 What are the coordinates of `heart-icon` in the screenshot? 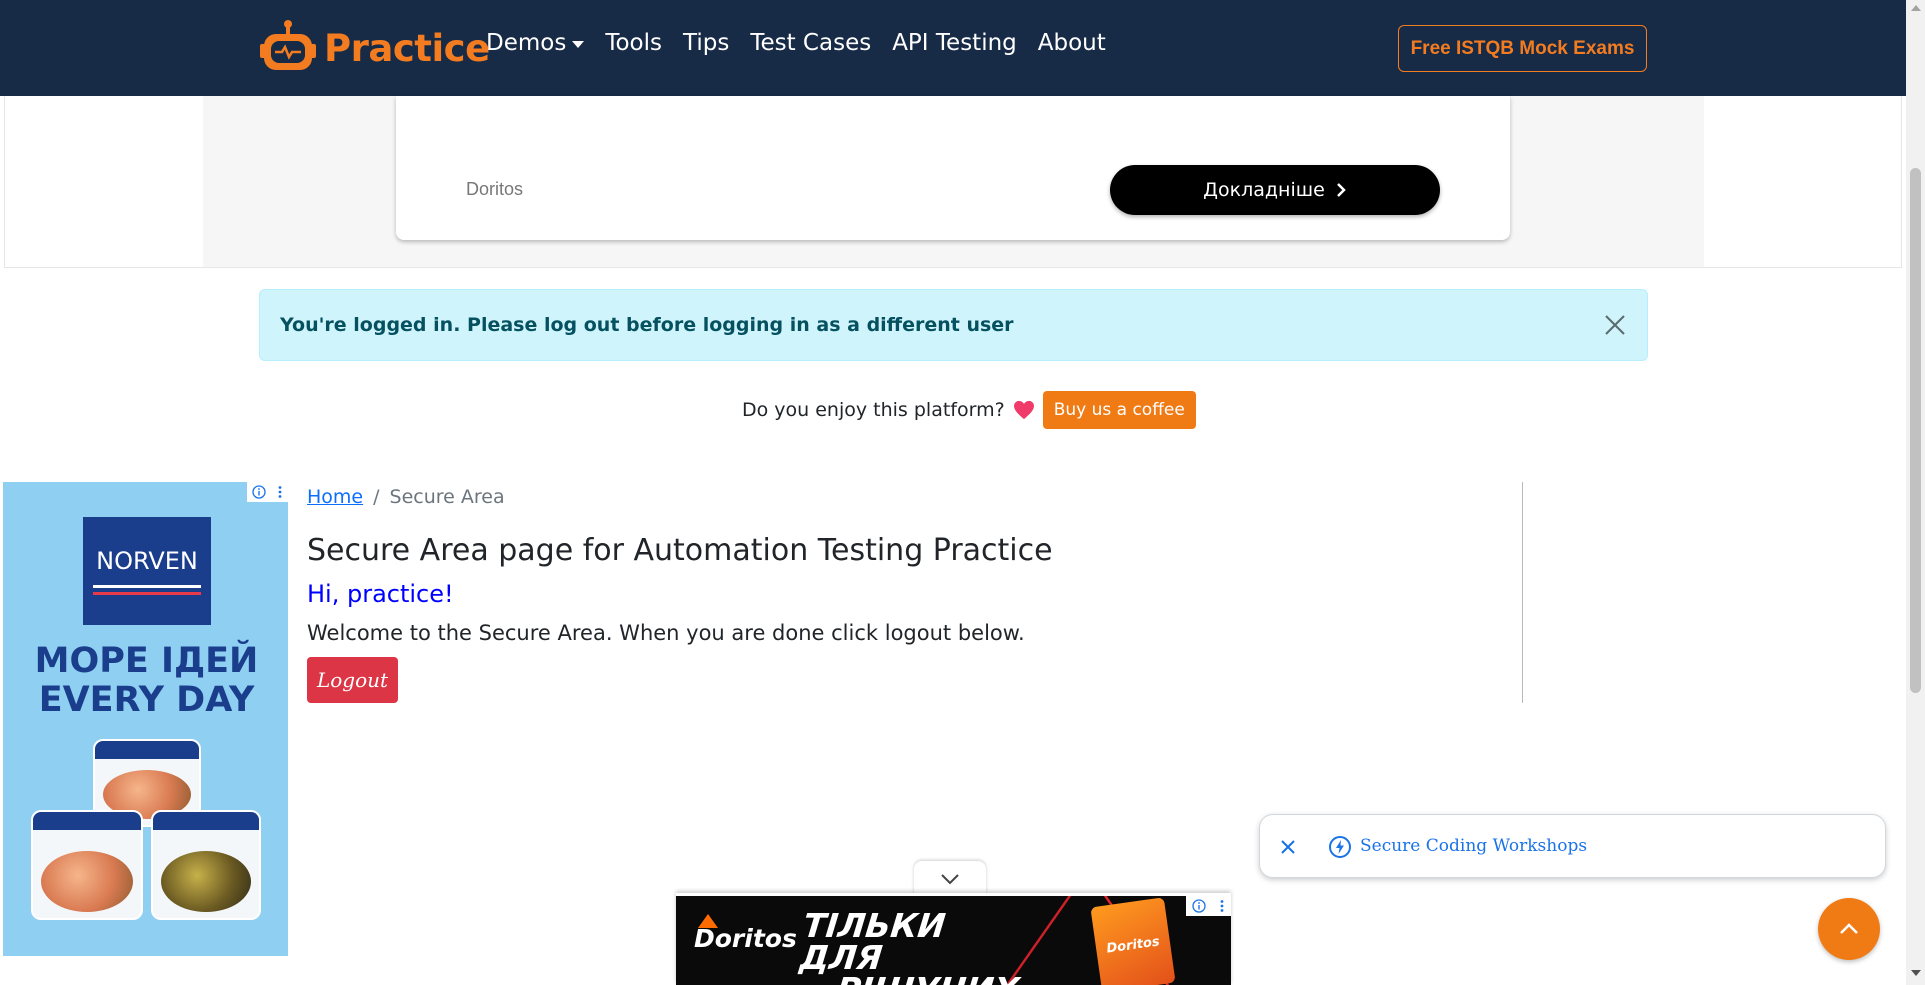 It's located at (1023, 410).